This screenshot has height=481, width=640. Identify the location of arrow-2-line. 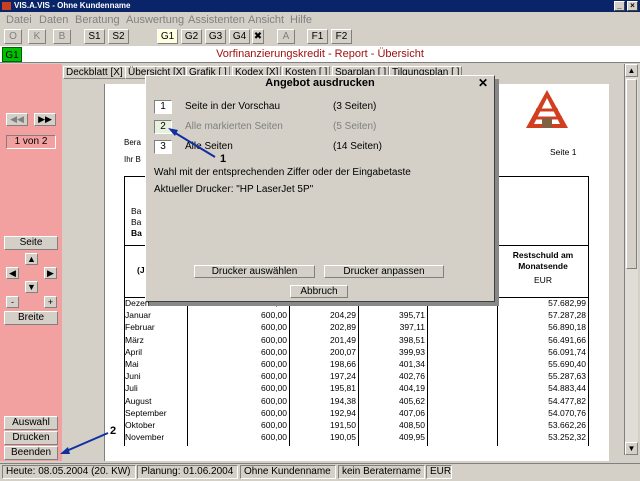
(86, 442).